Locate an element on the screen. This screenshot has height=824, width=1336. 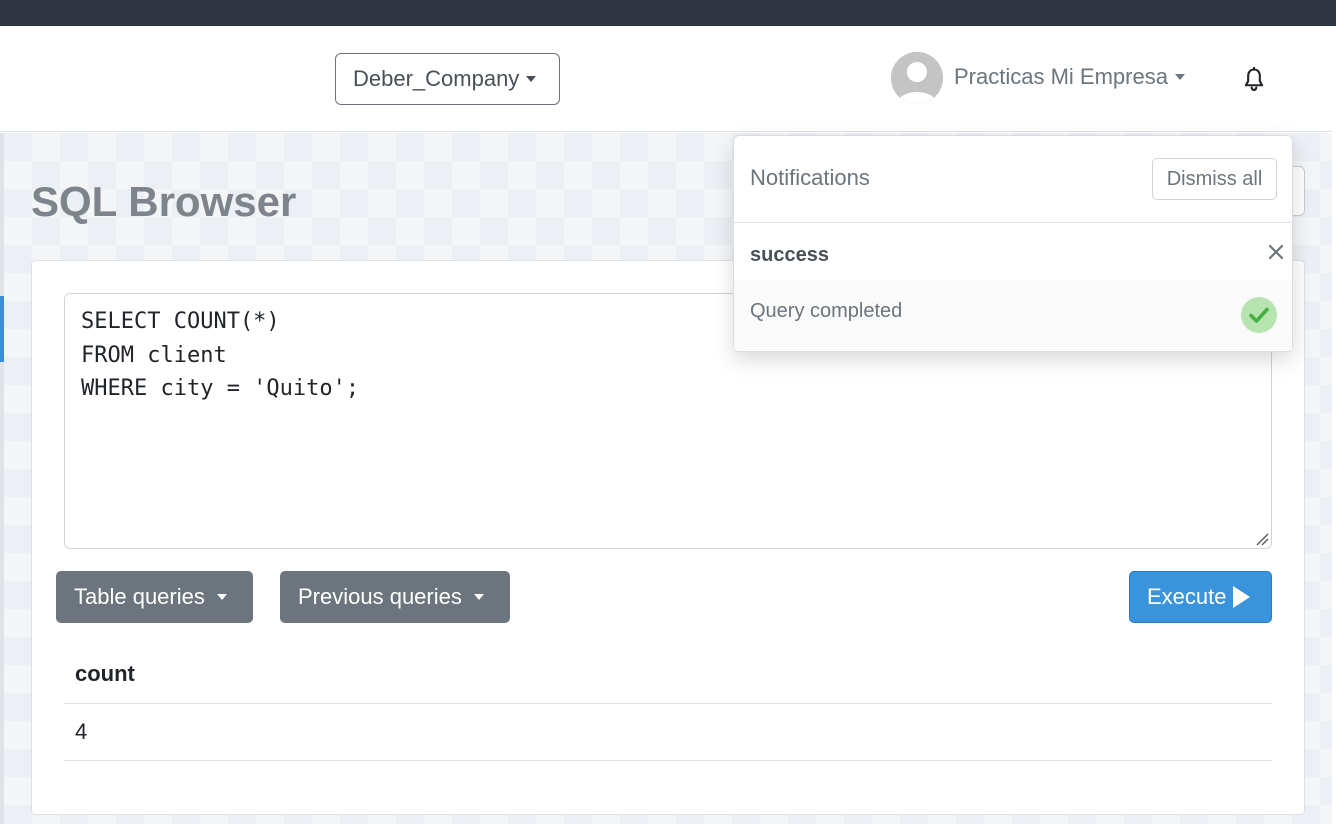
user-avatar-icon is located at coordinates (917, 78).